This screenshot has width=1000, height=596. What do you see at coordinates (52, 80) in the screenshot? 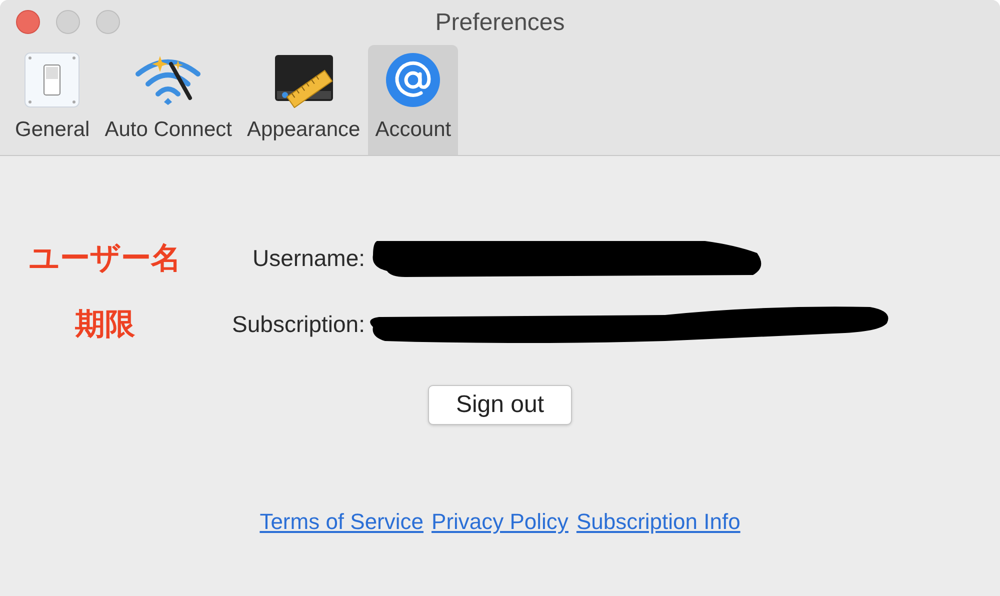
I see `switch-icon` at bounding box center [52, 80].